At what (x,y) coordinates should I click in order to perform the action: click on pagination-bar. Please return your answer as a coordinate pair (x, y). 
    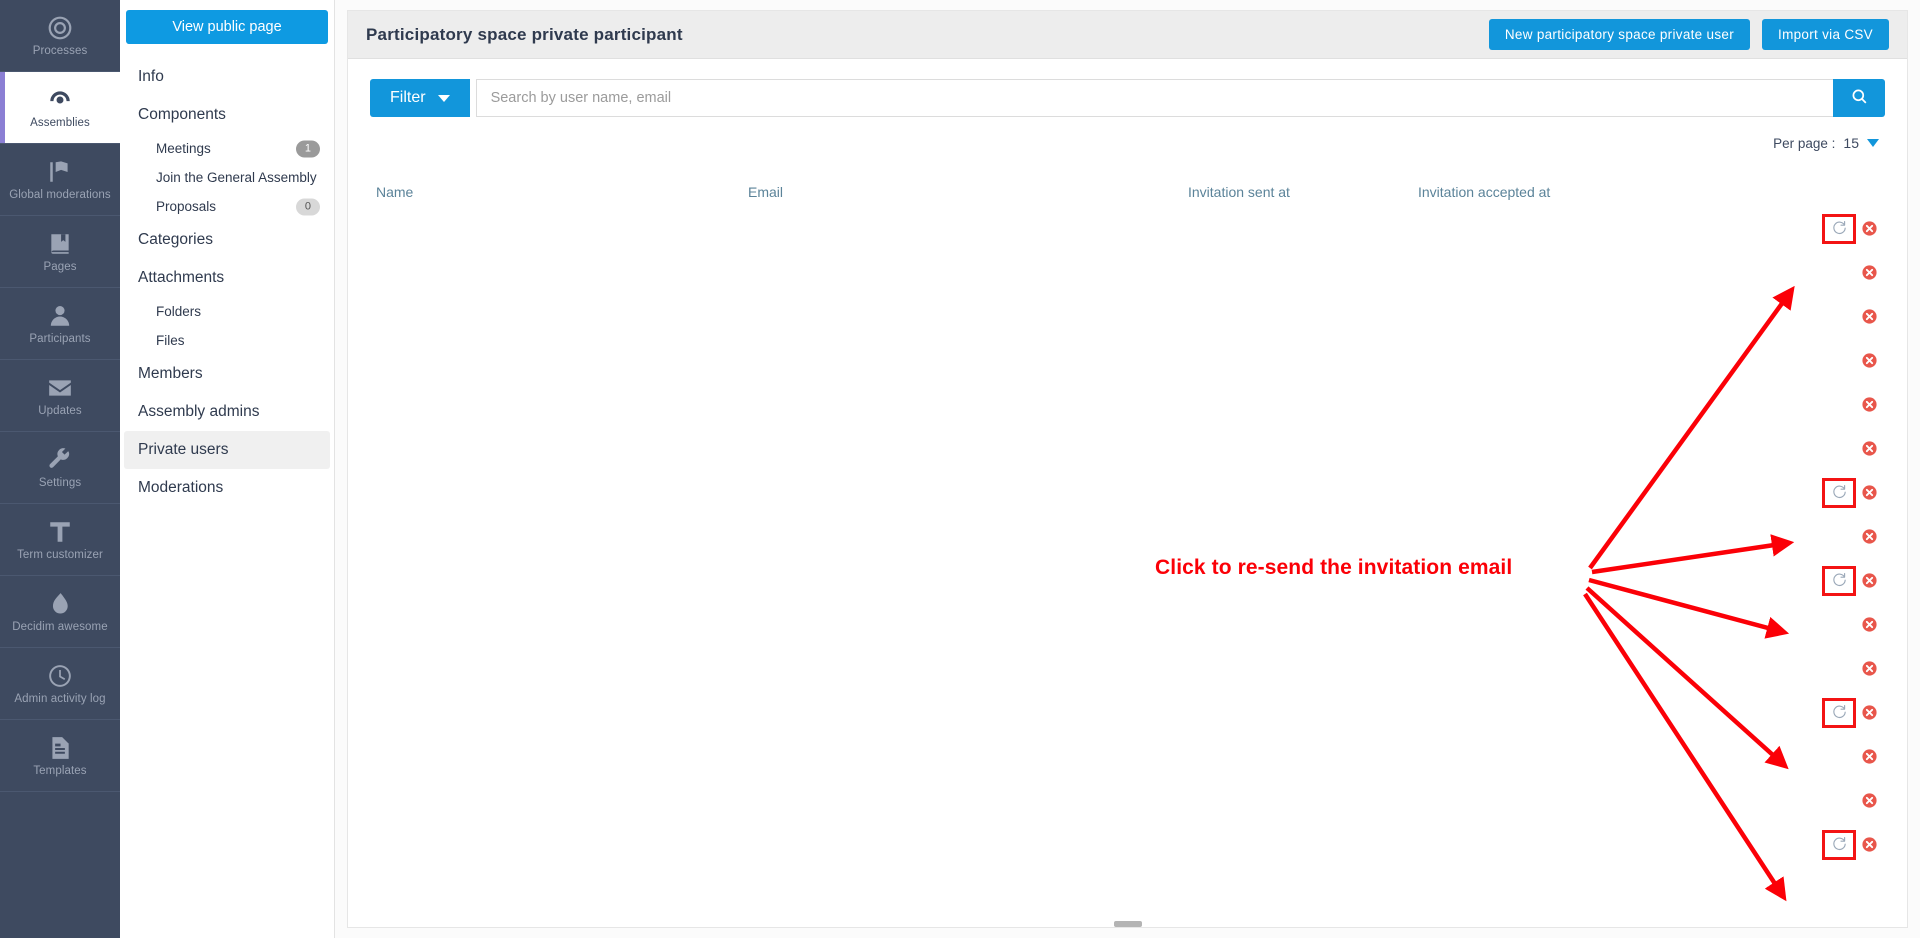
    Looking at the image, I should click on (1127, 924).